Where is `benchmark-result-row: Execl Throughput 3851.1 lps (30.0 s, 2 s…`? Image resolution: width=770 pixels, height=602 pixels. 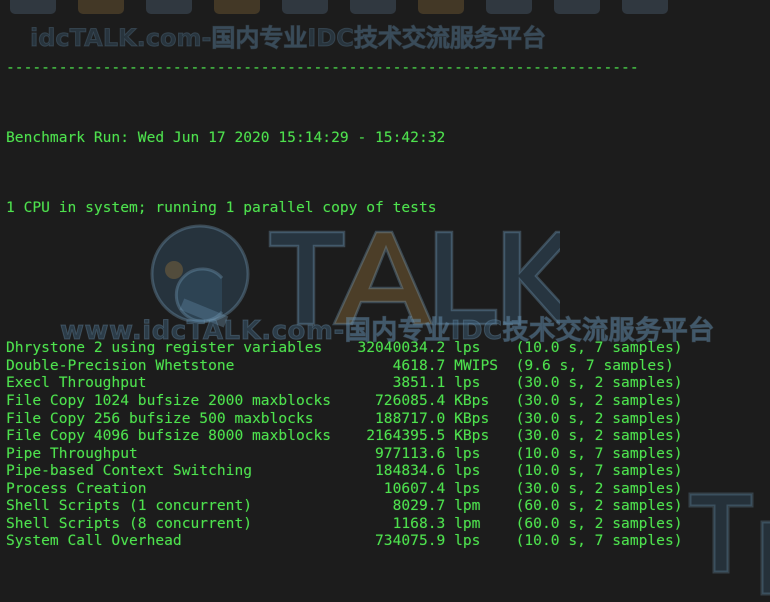
benchmark-result-row: Execl Throughput 3851.1 lps (30.0 s, 2 s… is located at coordinates (344, 383).